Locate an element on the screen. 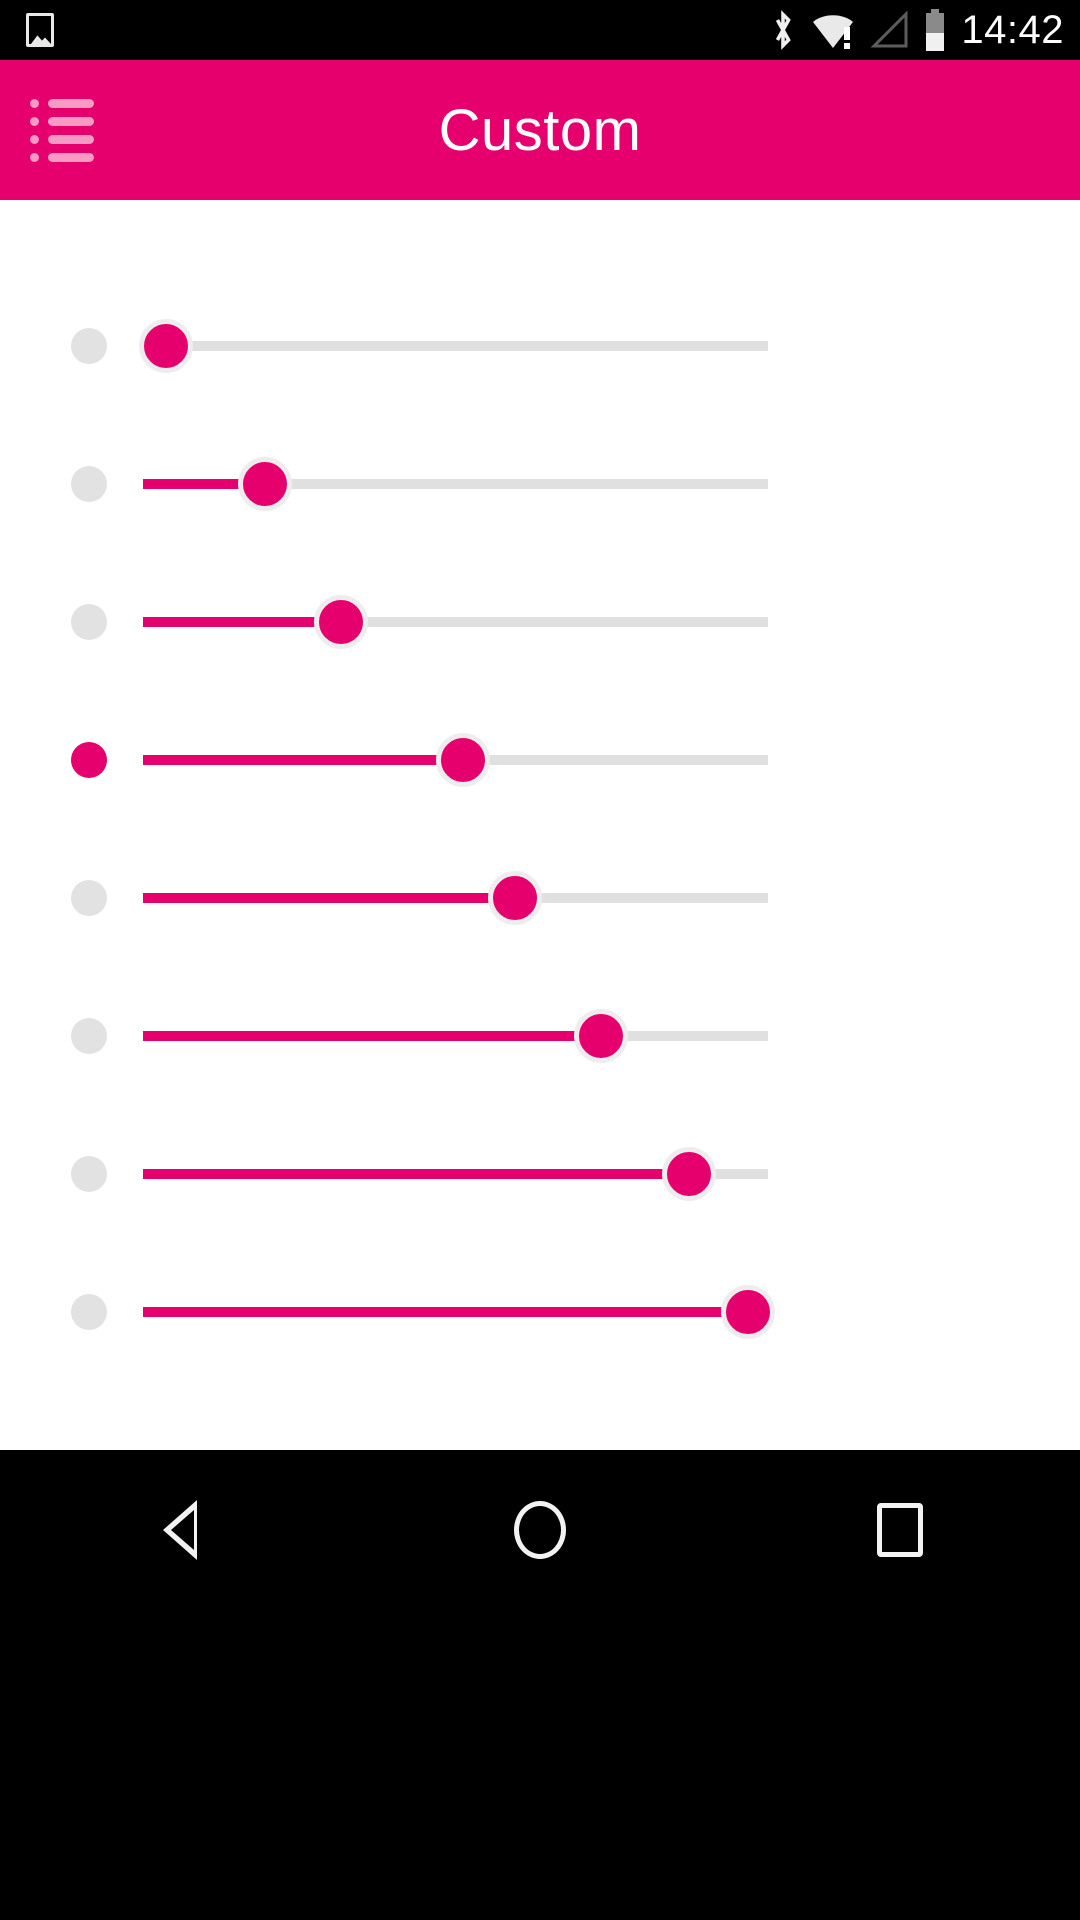 The image size is (1080, 1920). recents-square-icon is located at coordinates (900, 1530).